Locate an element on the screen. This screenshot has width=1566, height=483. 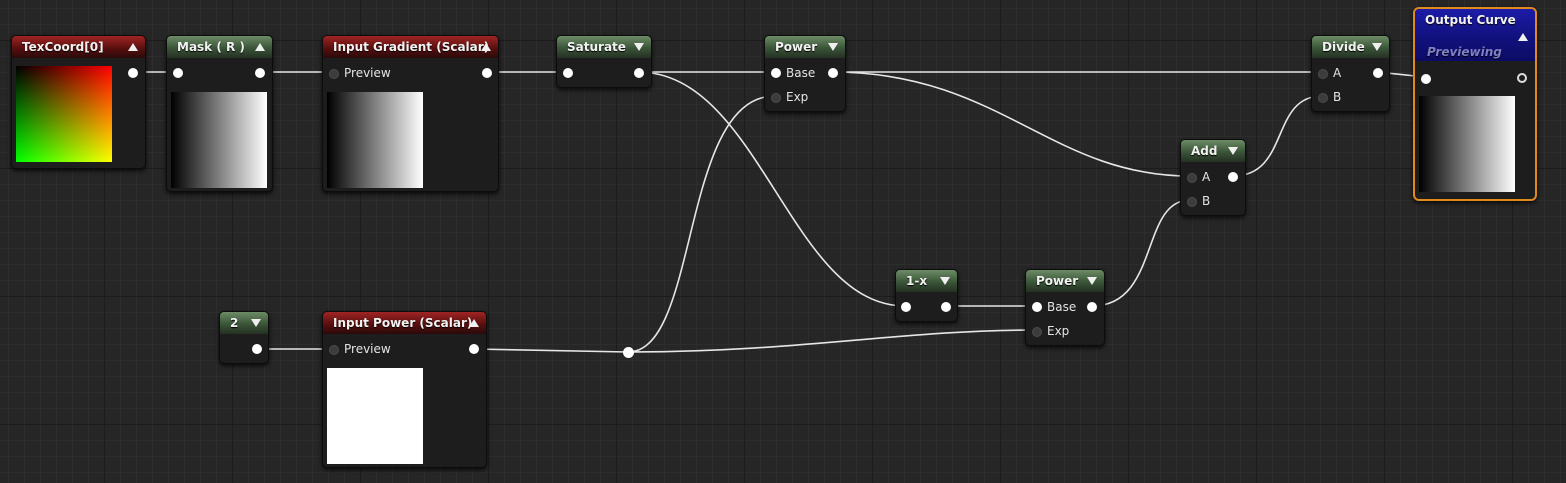
output-curve-title: Output Curve is located at coordinates (1470, 20).